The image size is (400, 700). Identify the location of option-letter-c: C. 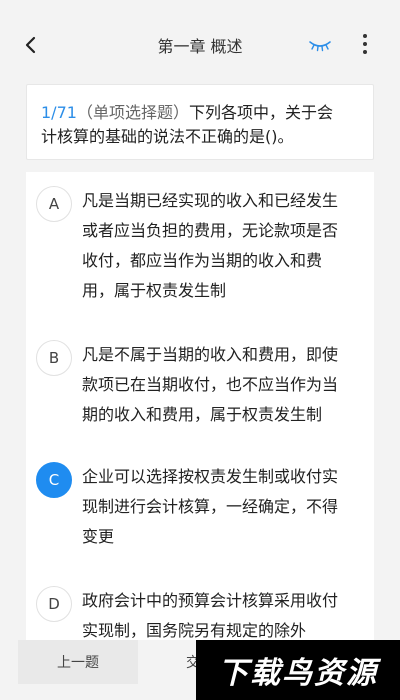
(54, 480).